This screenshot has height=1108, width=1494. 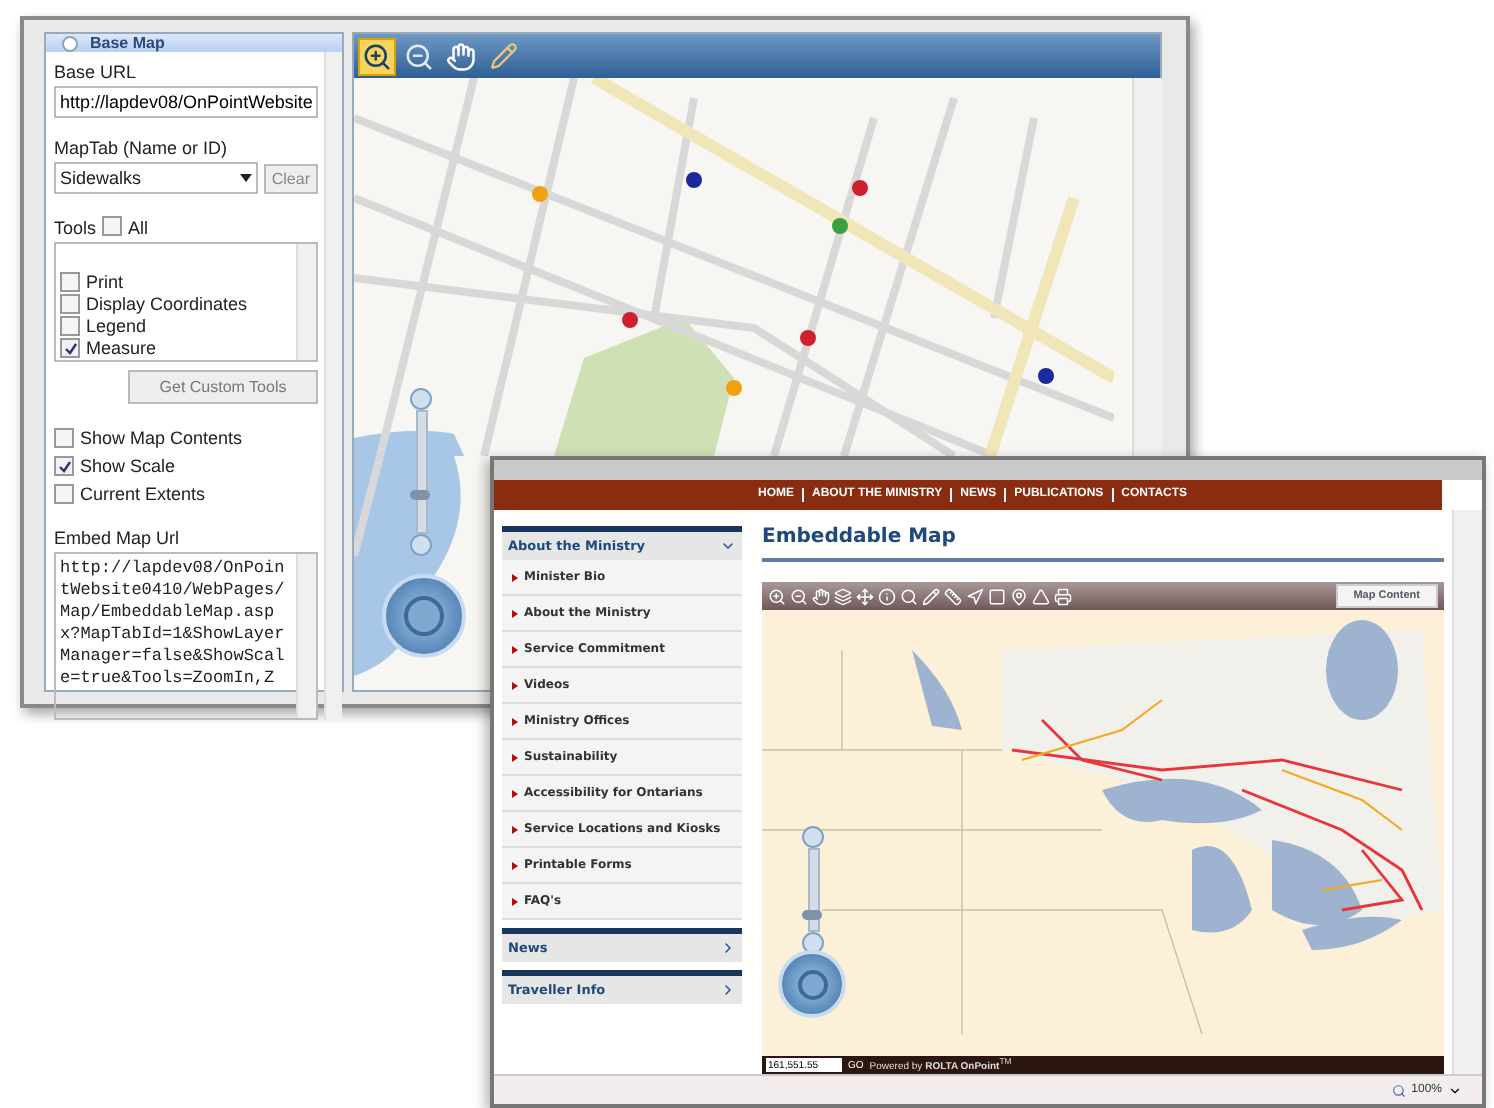 What do you see at coordinates (96, 72) in the screenshot?
I see `field-label: Base URL` at bounding box center [96, 72].